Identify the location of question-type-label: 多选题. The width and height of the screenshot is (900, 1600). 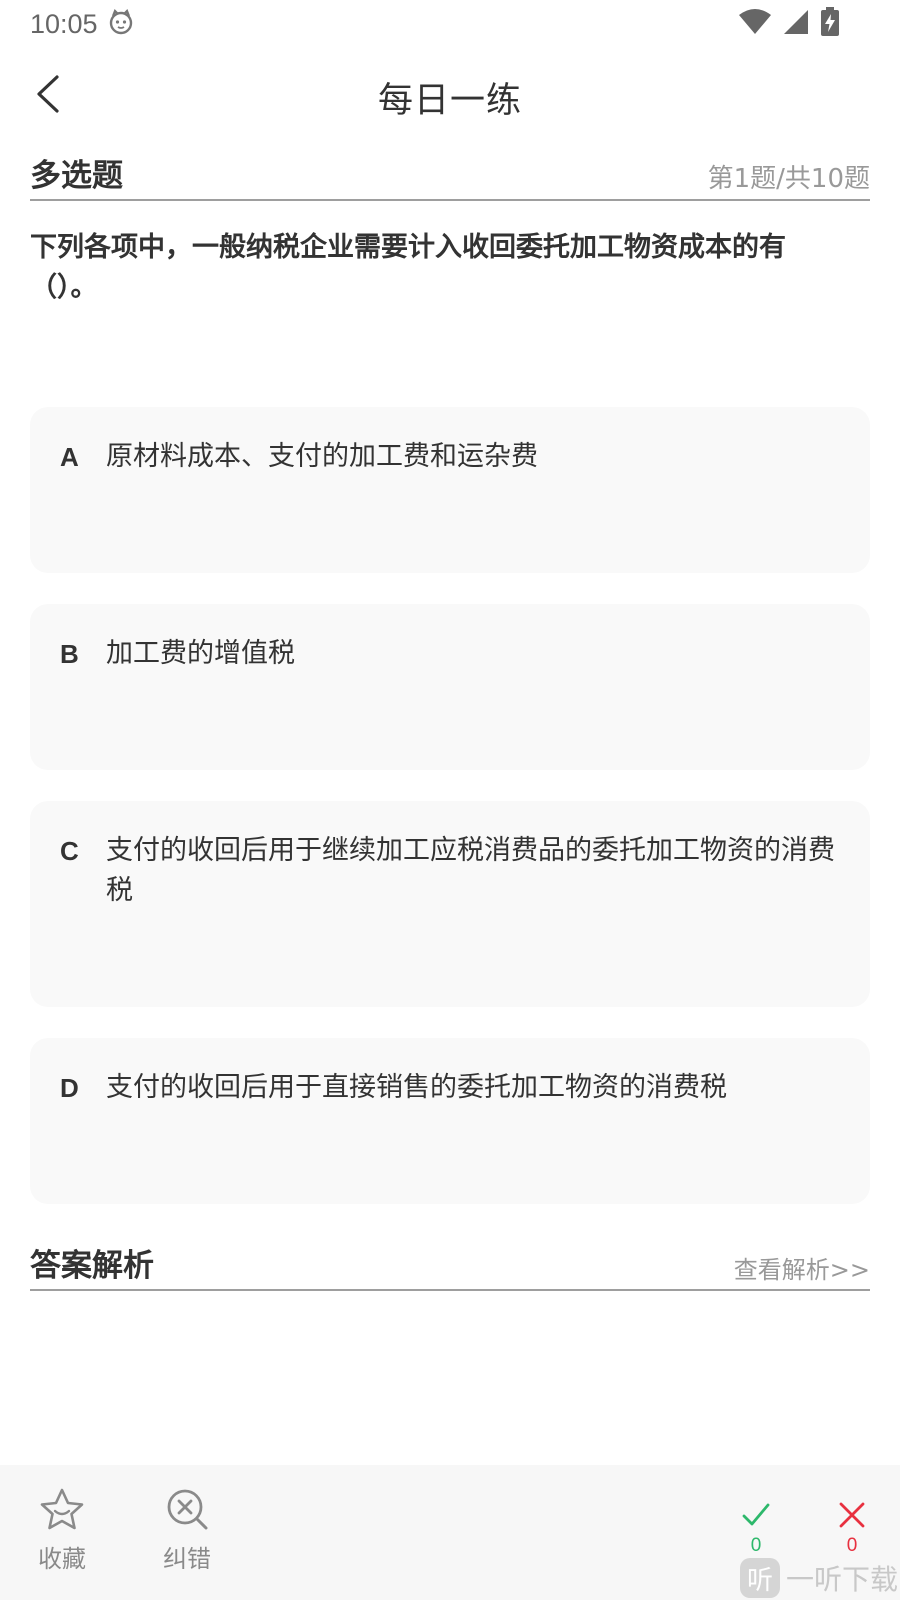
(76, 176).